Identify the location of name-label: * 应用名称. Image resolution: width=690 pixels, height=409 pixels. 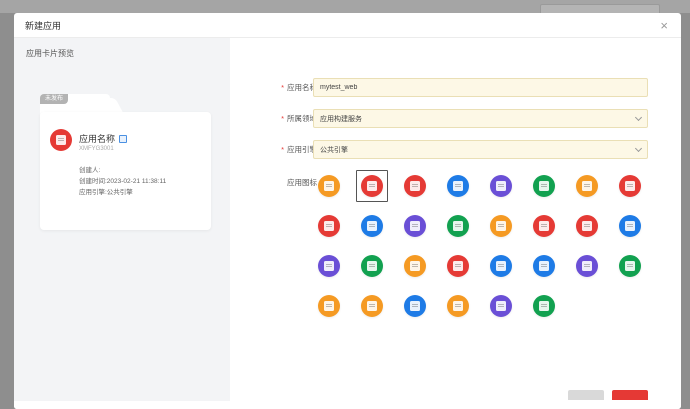
(299, 87).